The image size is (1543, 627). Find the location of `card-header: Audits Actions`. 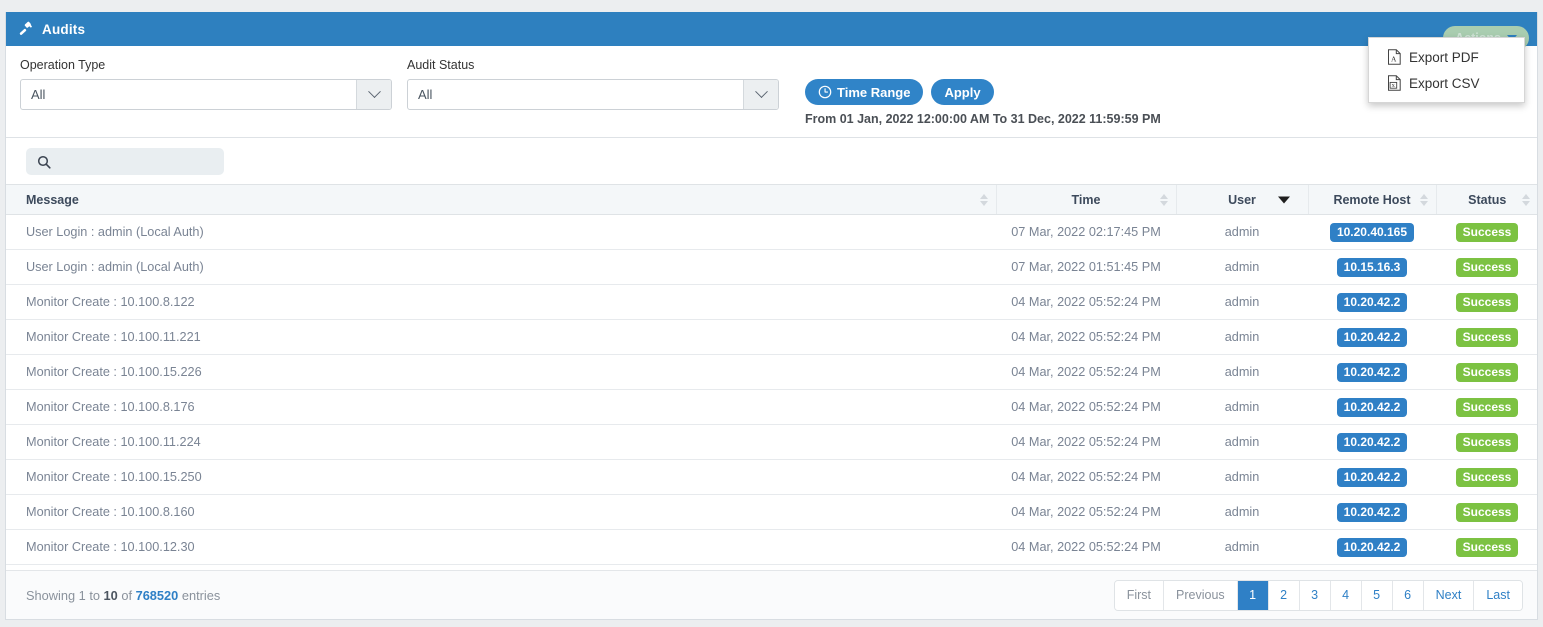

card-header: Audits Actions is located at coordinates (771, 31).